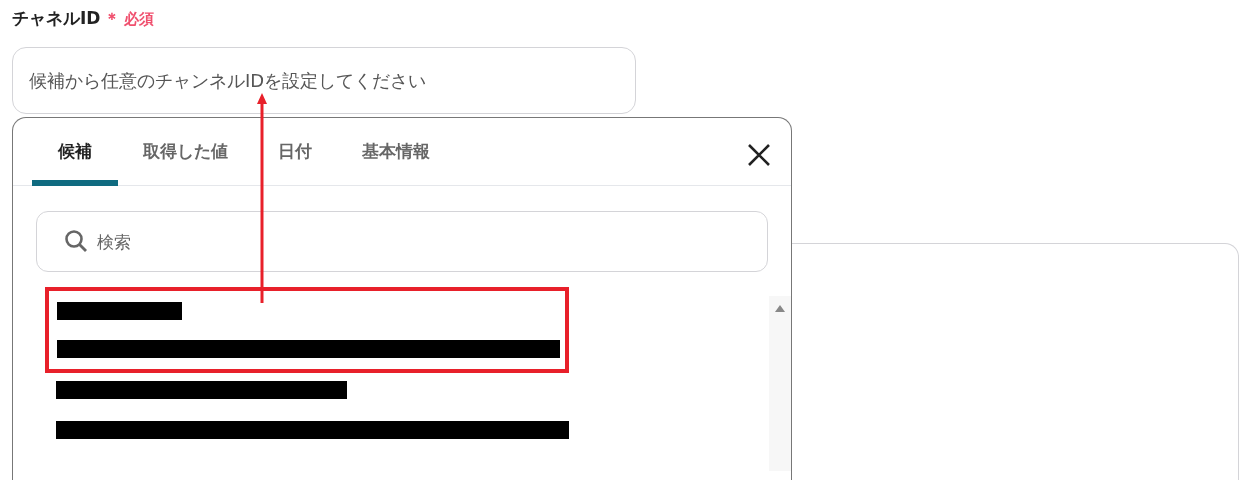 This screenshot has height=480, width=1247. Describe the element at coordinates (139, 19) in the screenshot. I see `required-text: 必須` at that location.